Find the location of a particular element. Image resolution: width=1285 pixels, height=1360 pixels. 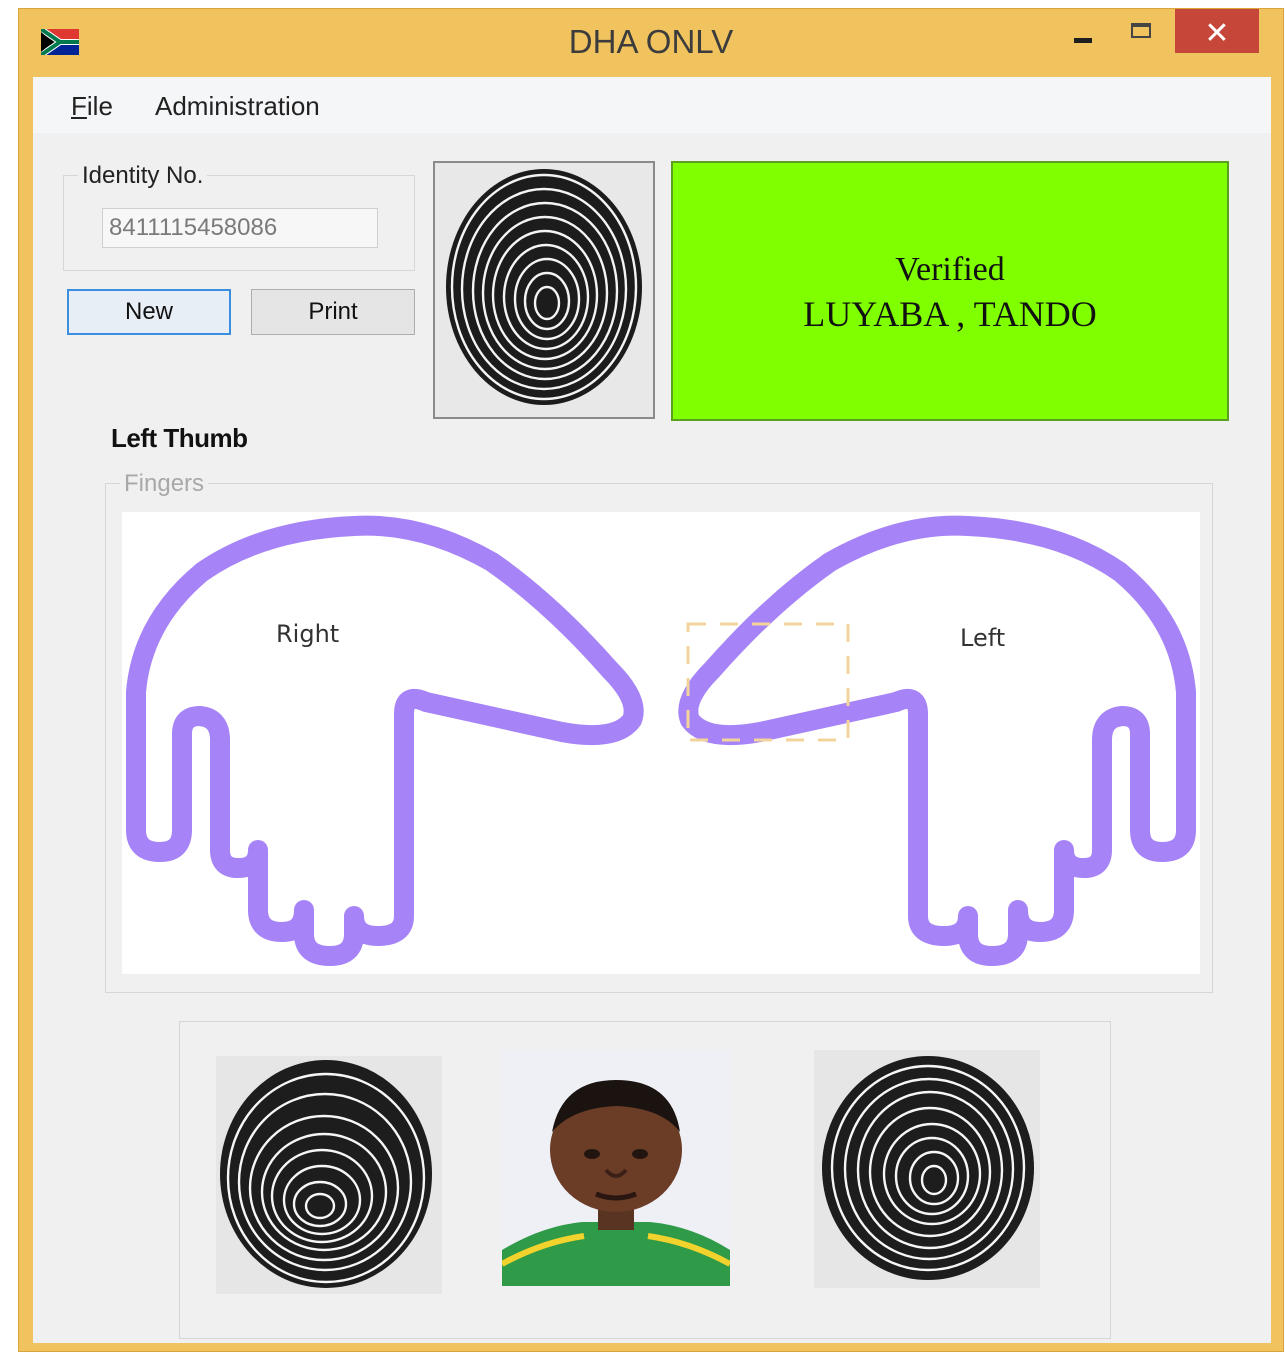

right-hand-label: Right is located at coordinates (308, 634).